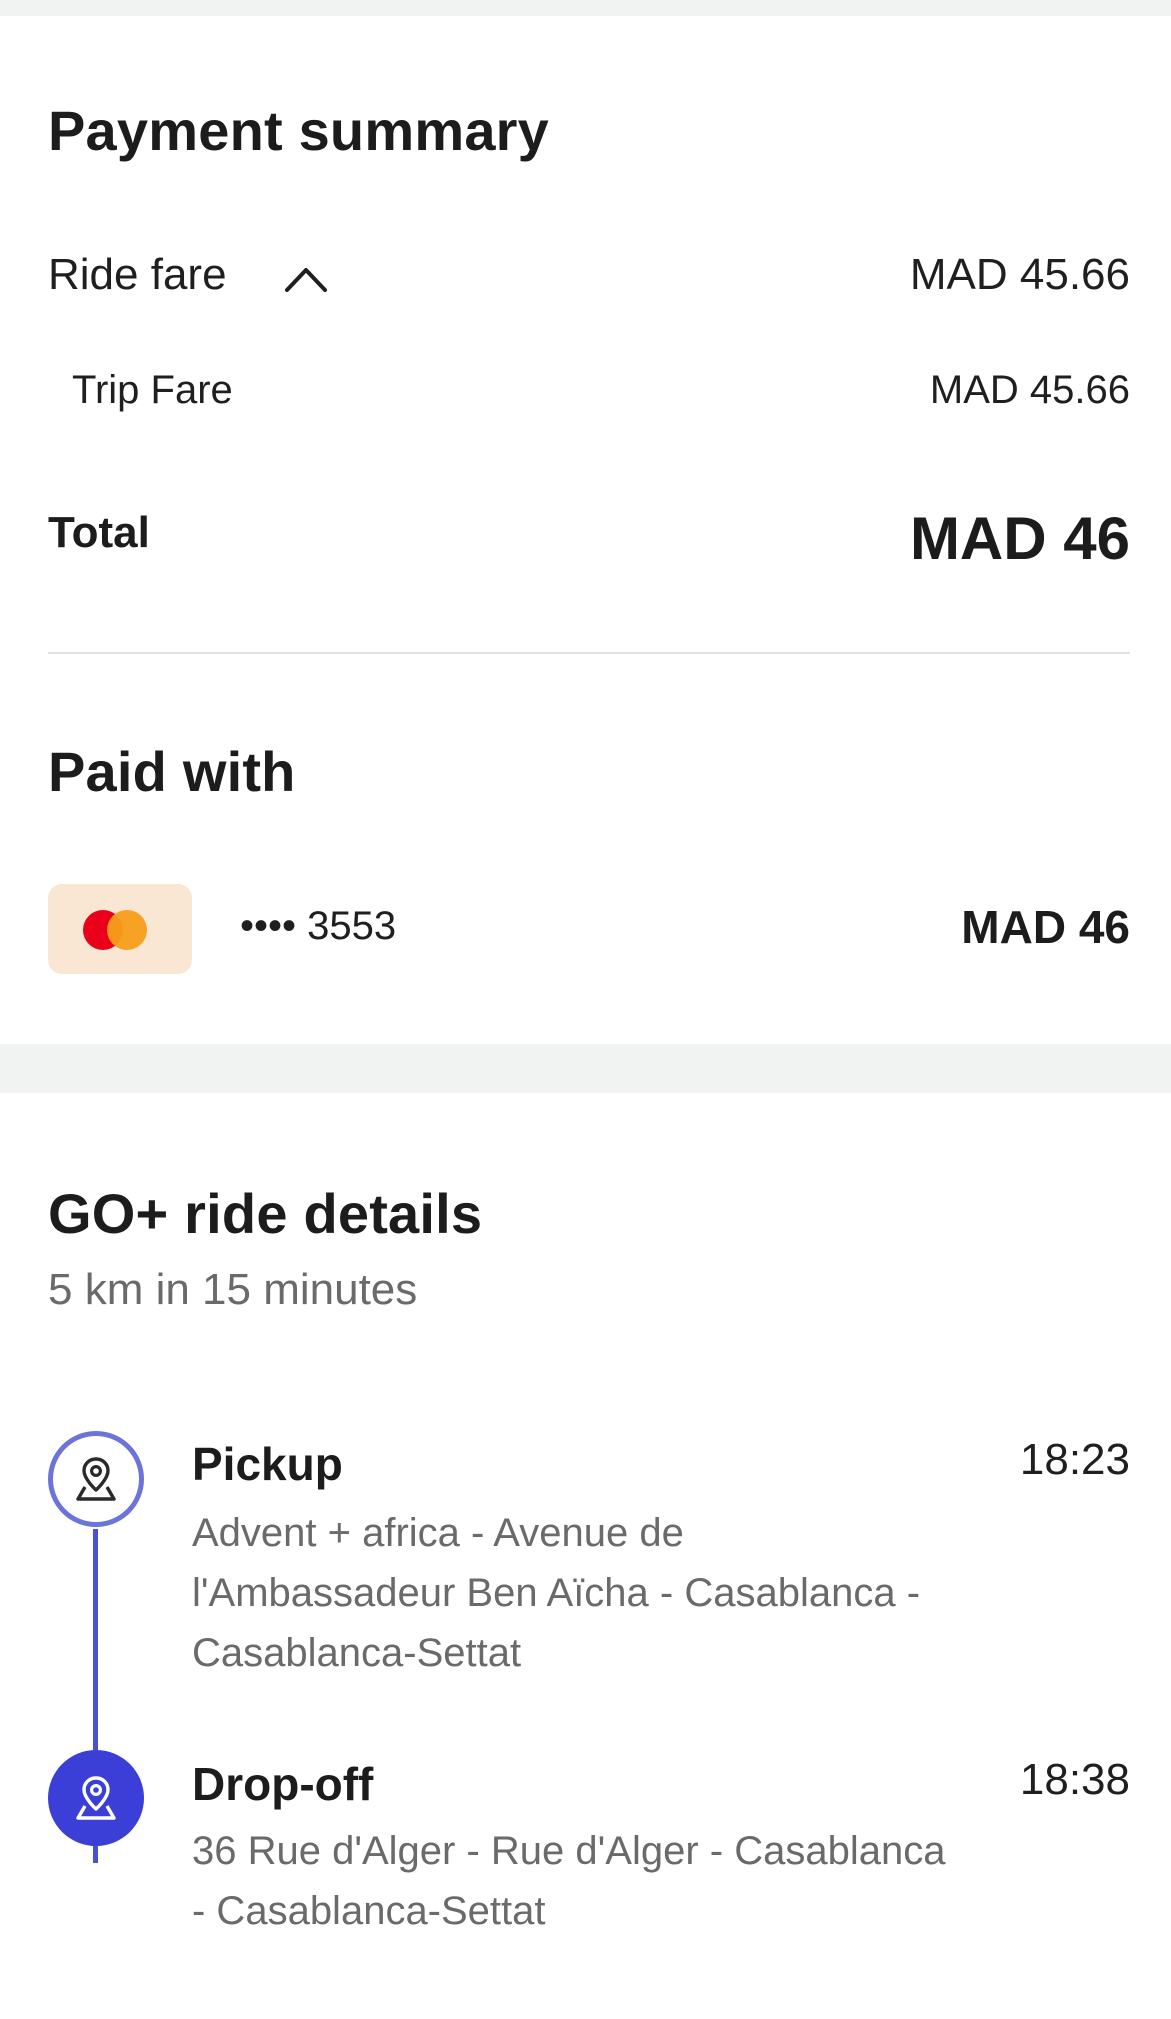  What do you see at coordinates (589, 653) in the screenshot?
I see `section-divider` at bounding box center [589, 653].